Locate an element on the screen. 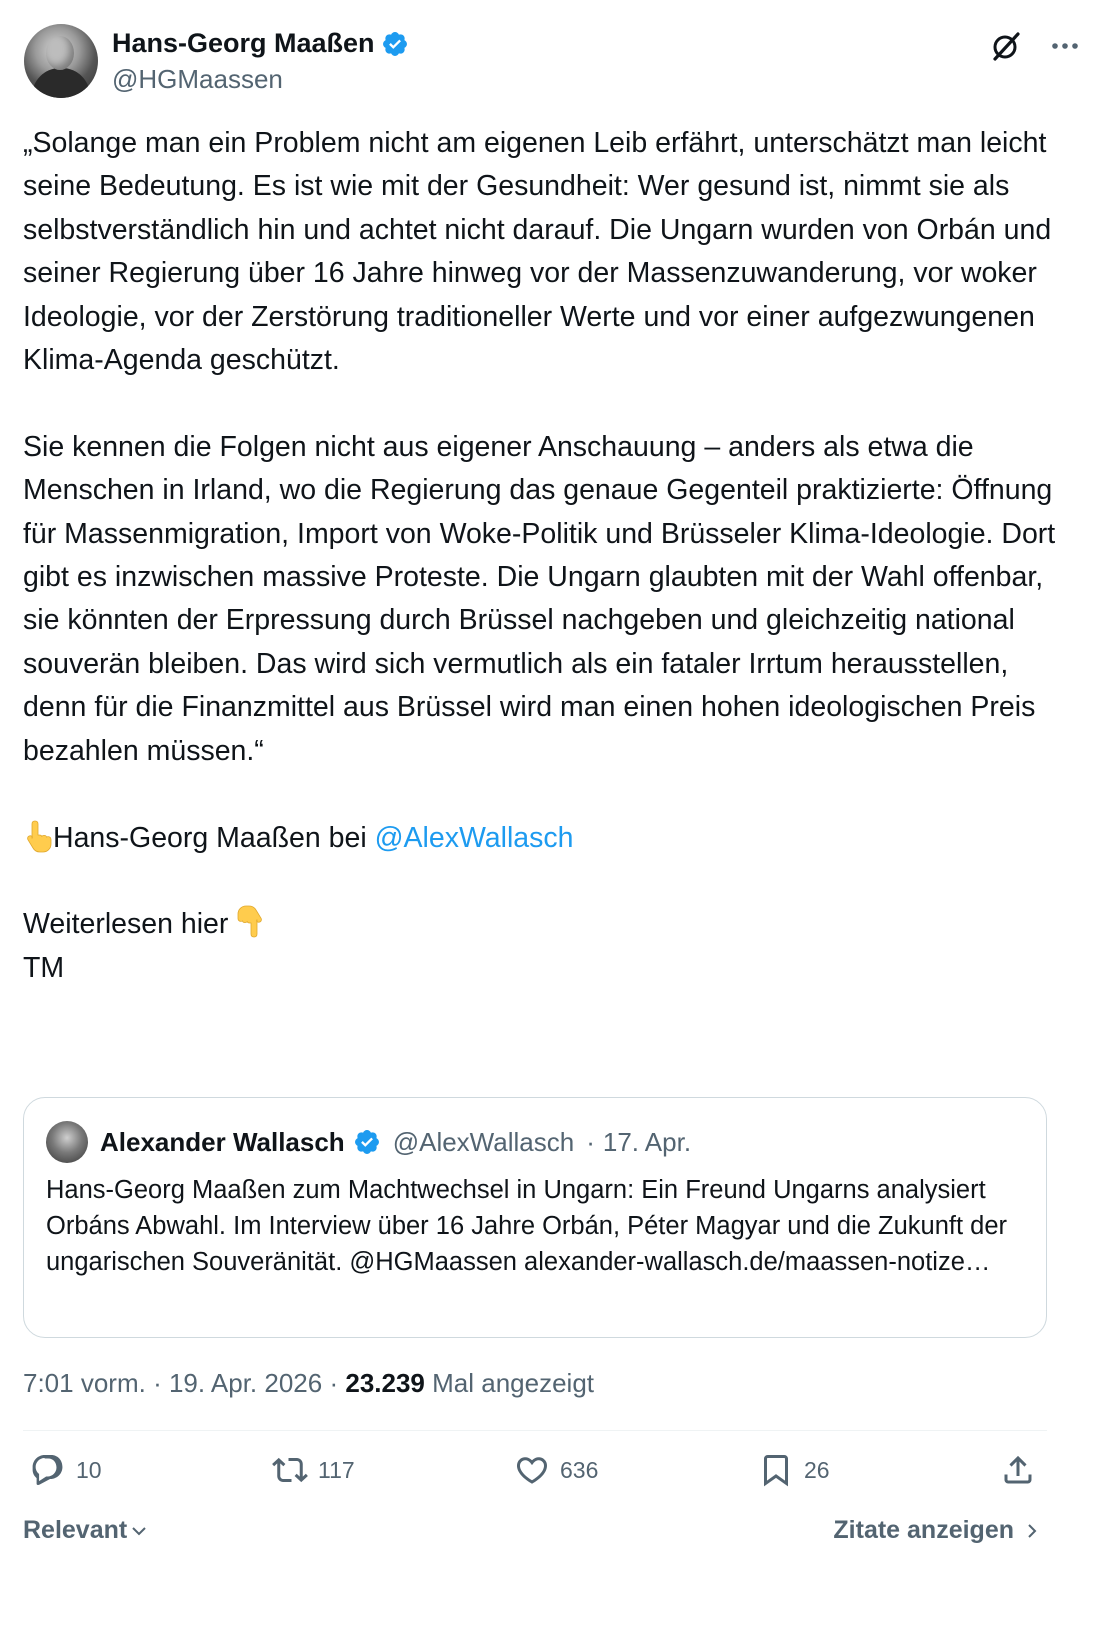 This screenshot has width=1106, height=1627. heart-icon is located at coordinates (532, 1470).